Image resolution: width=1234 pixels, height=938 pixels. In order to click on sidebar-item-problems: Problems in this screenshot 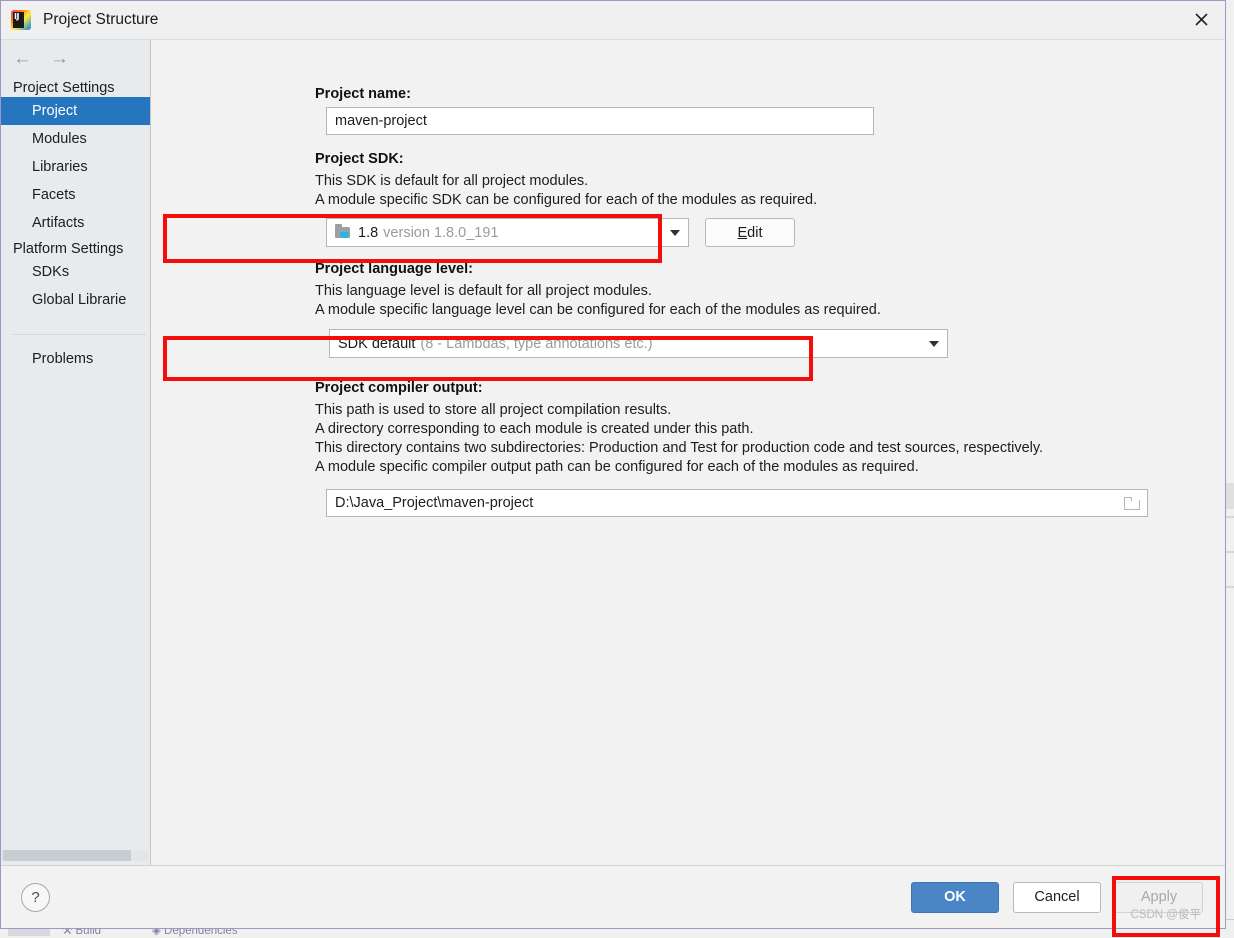, I will do `click(75, 359)`.